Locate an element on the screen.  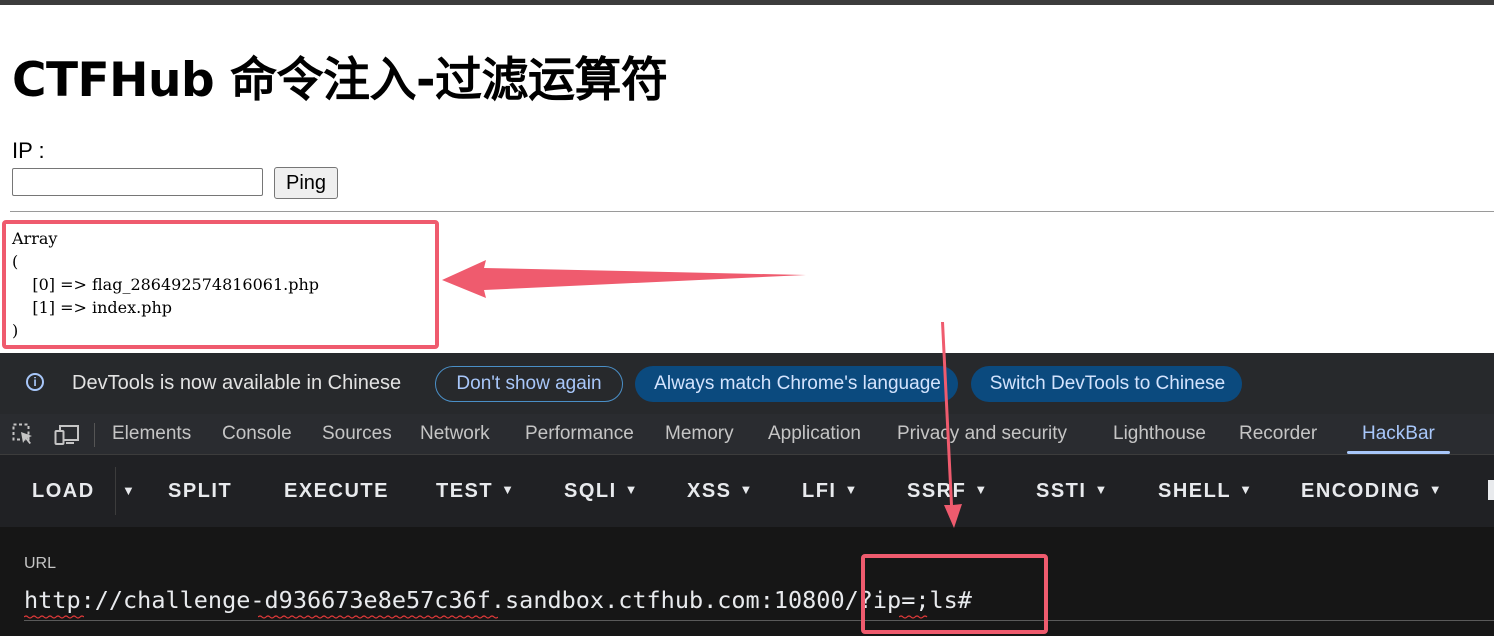
url-field-underline is located at coordinates (759, 620).